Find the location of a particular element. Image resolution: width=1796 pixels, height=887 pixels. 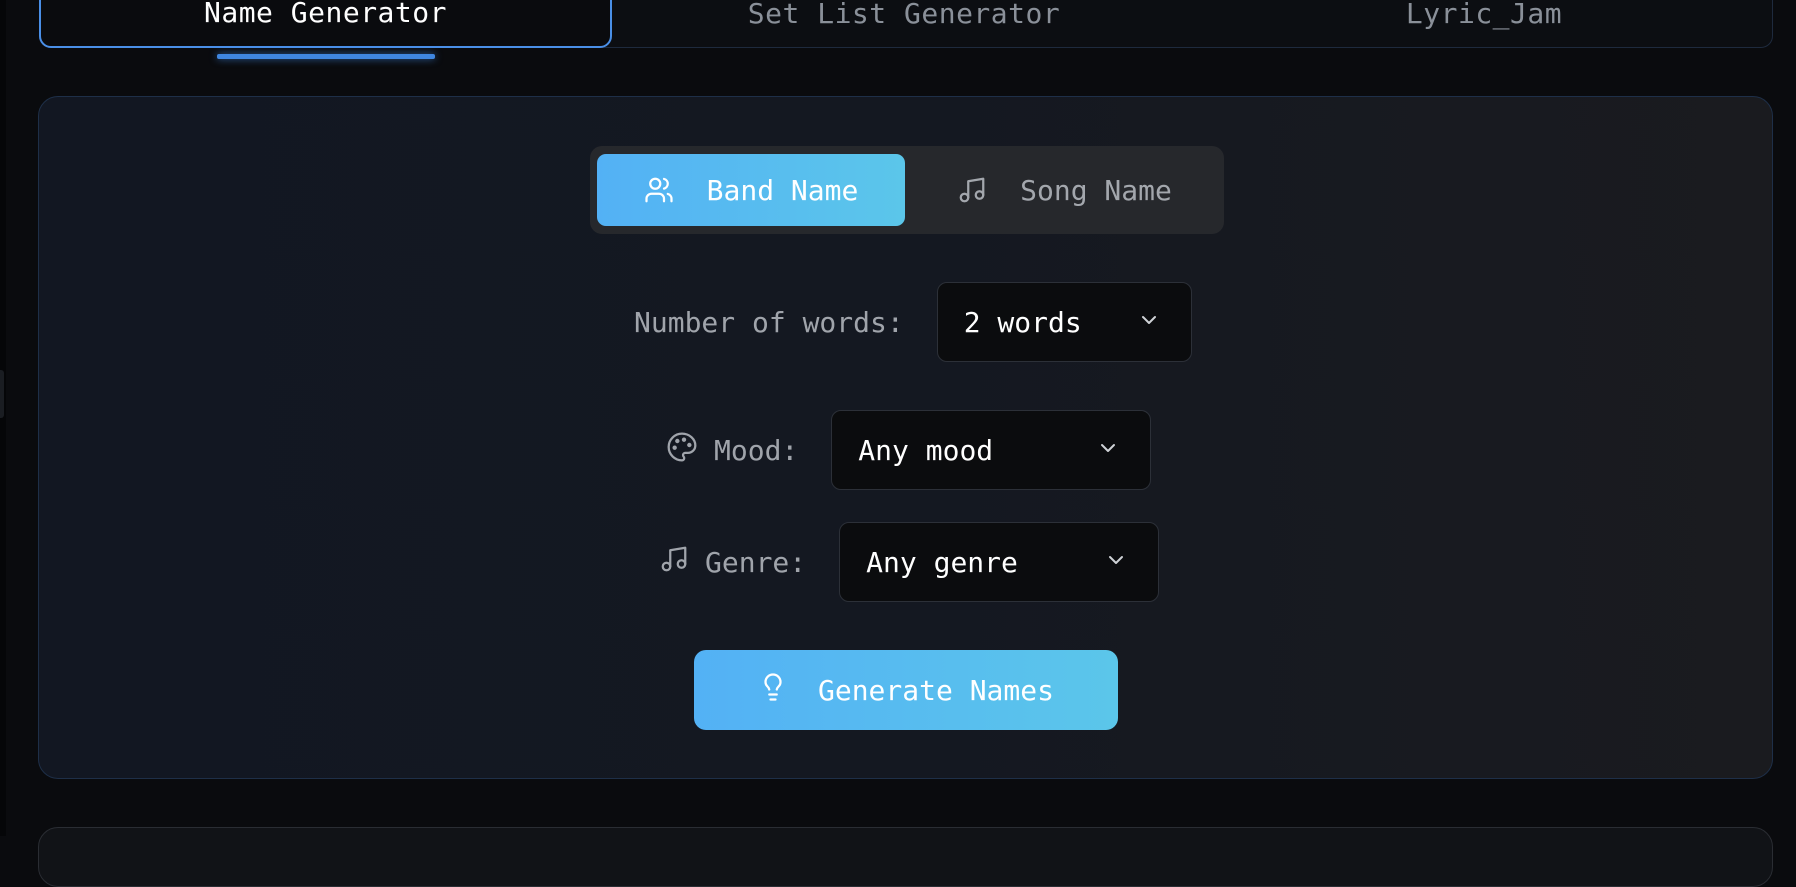

genre-label: Genre: is located at coordinates (756, 562).